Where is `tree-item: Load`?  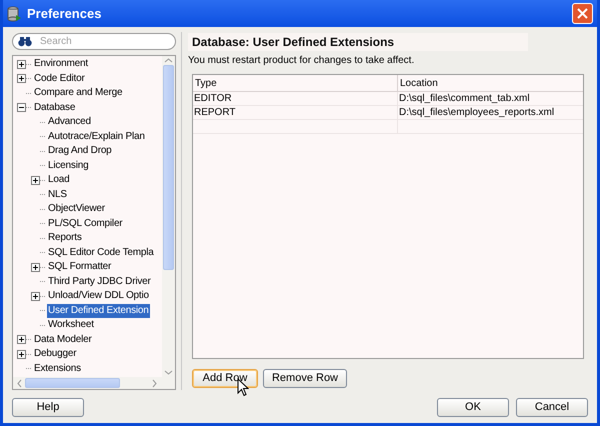 tree-item: Load is located at coordinates (58, 180).